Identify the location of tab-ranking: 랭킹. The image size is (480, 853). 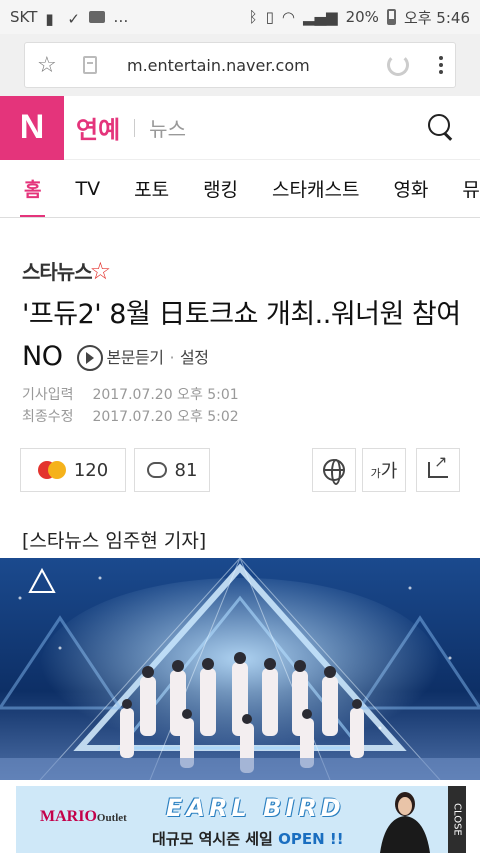
(220, 188).